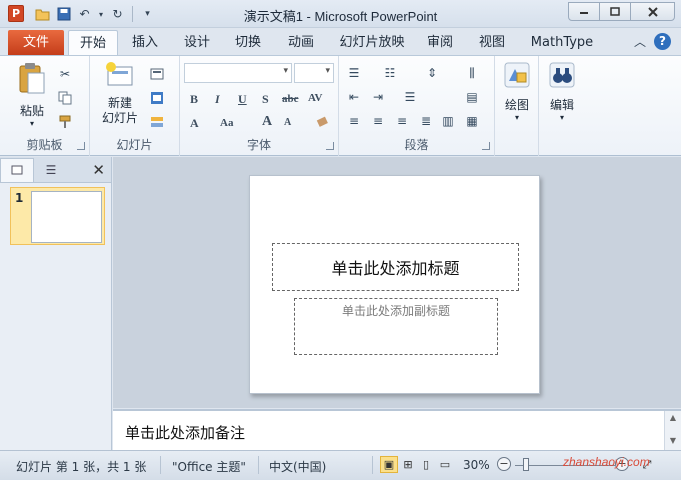 This screenshot has height=480, width=681. What do you see at coordinates (160, 465) in the screenshot?
I see `status-separator` at bounding box center [160, 465].